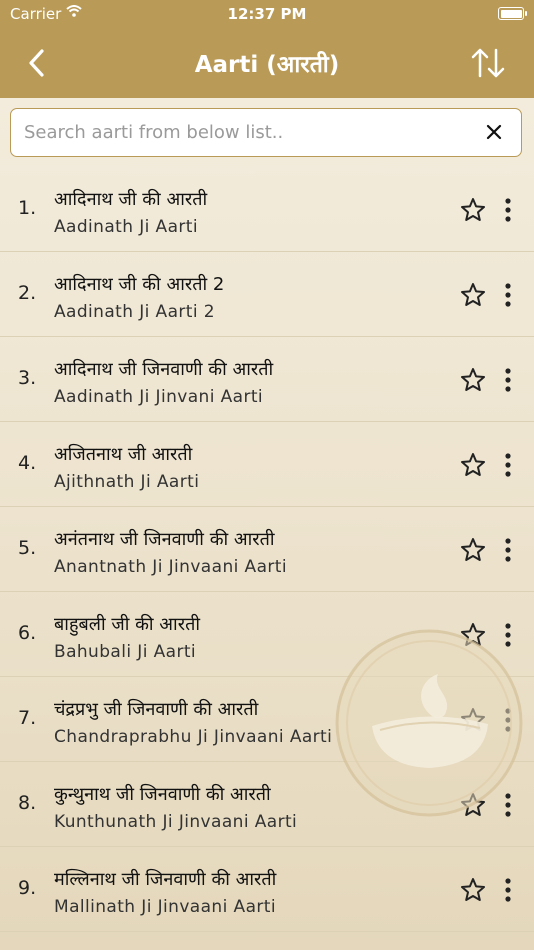 The image size is (534, 950). I want to click on item-number: 1., so click(27, 208).